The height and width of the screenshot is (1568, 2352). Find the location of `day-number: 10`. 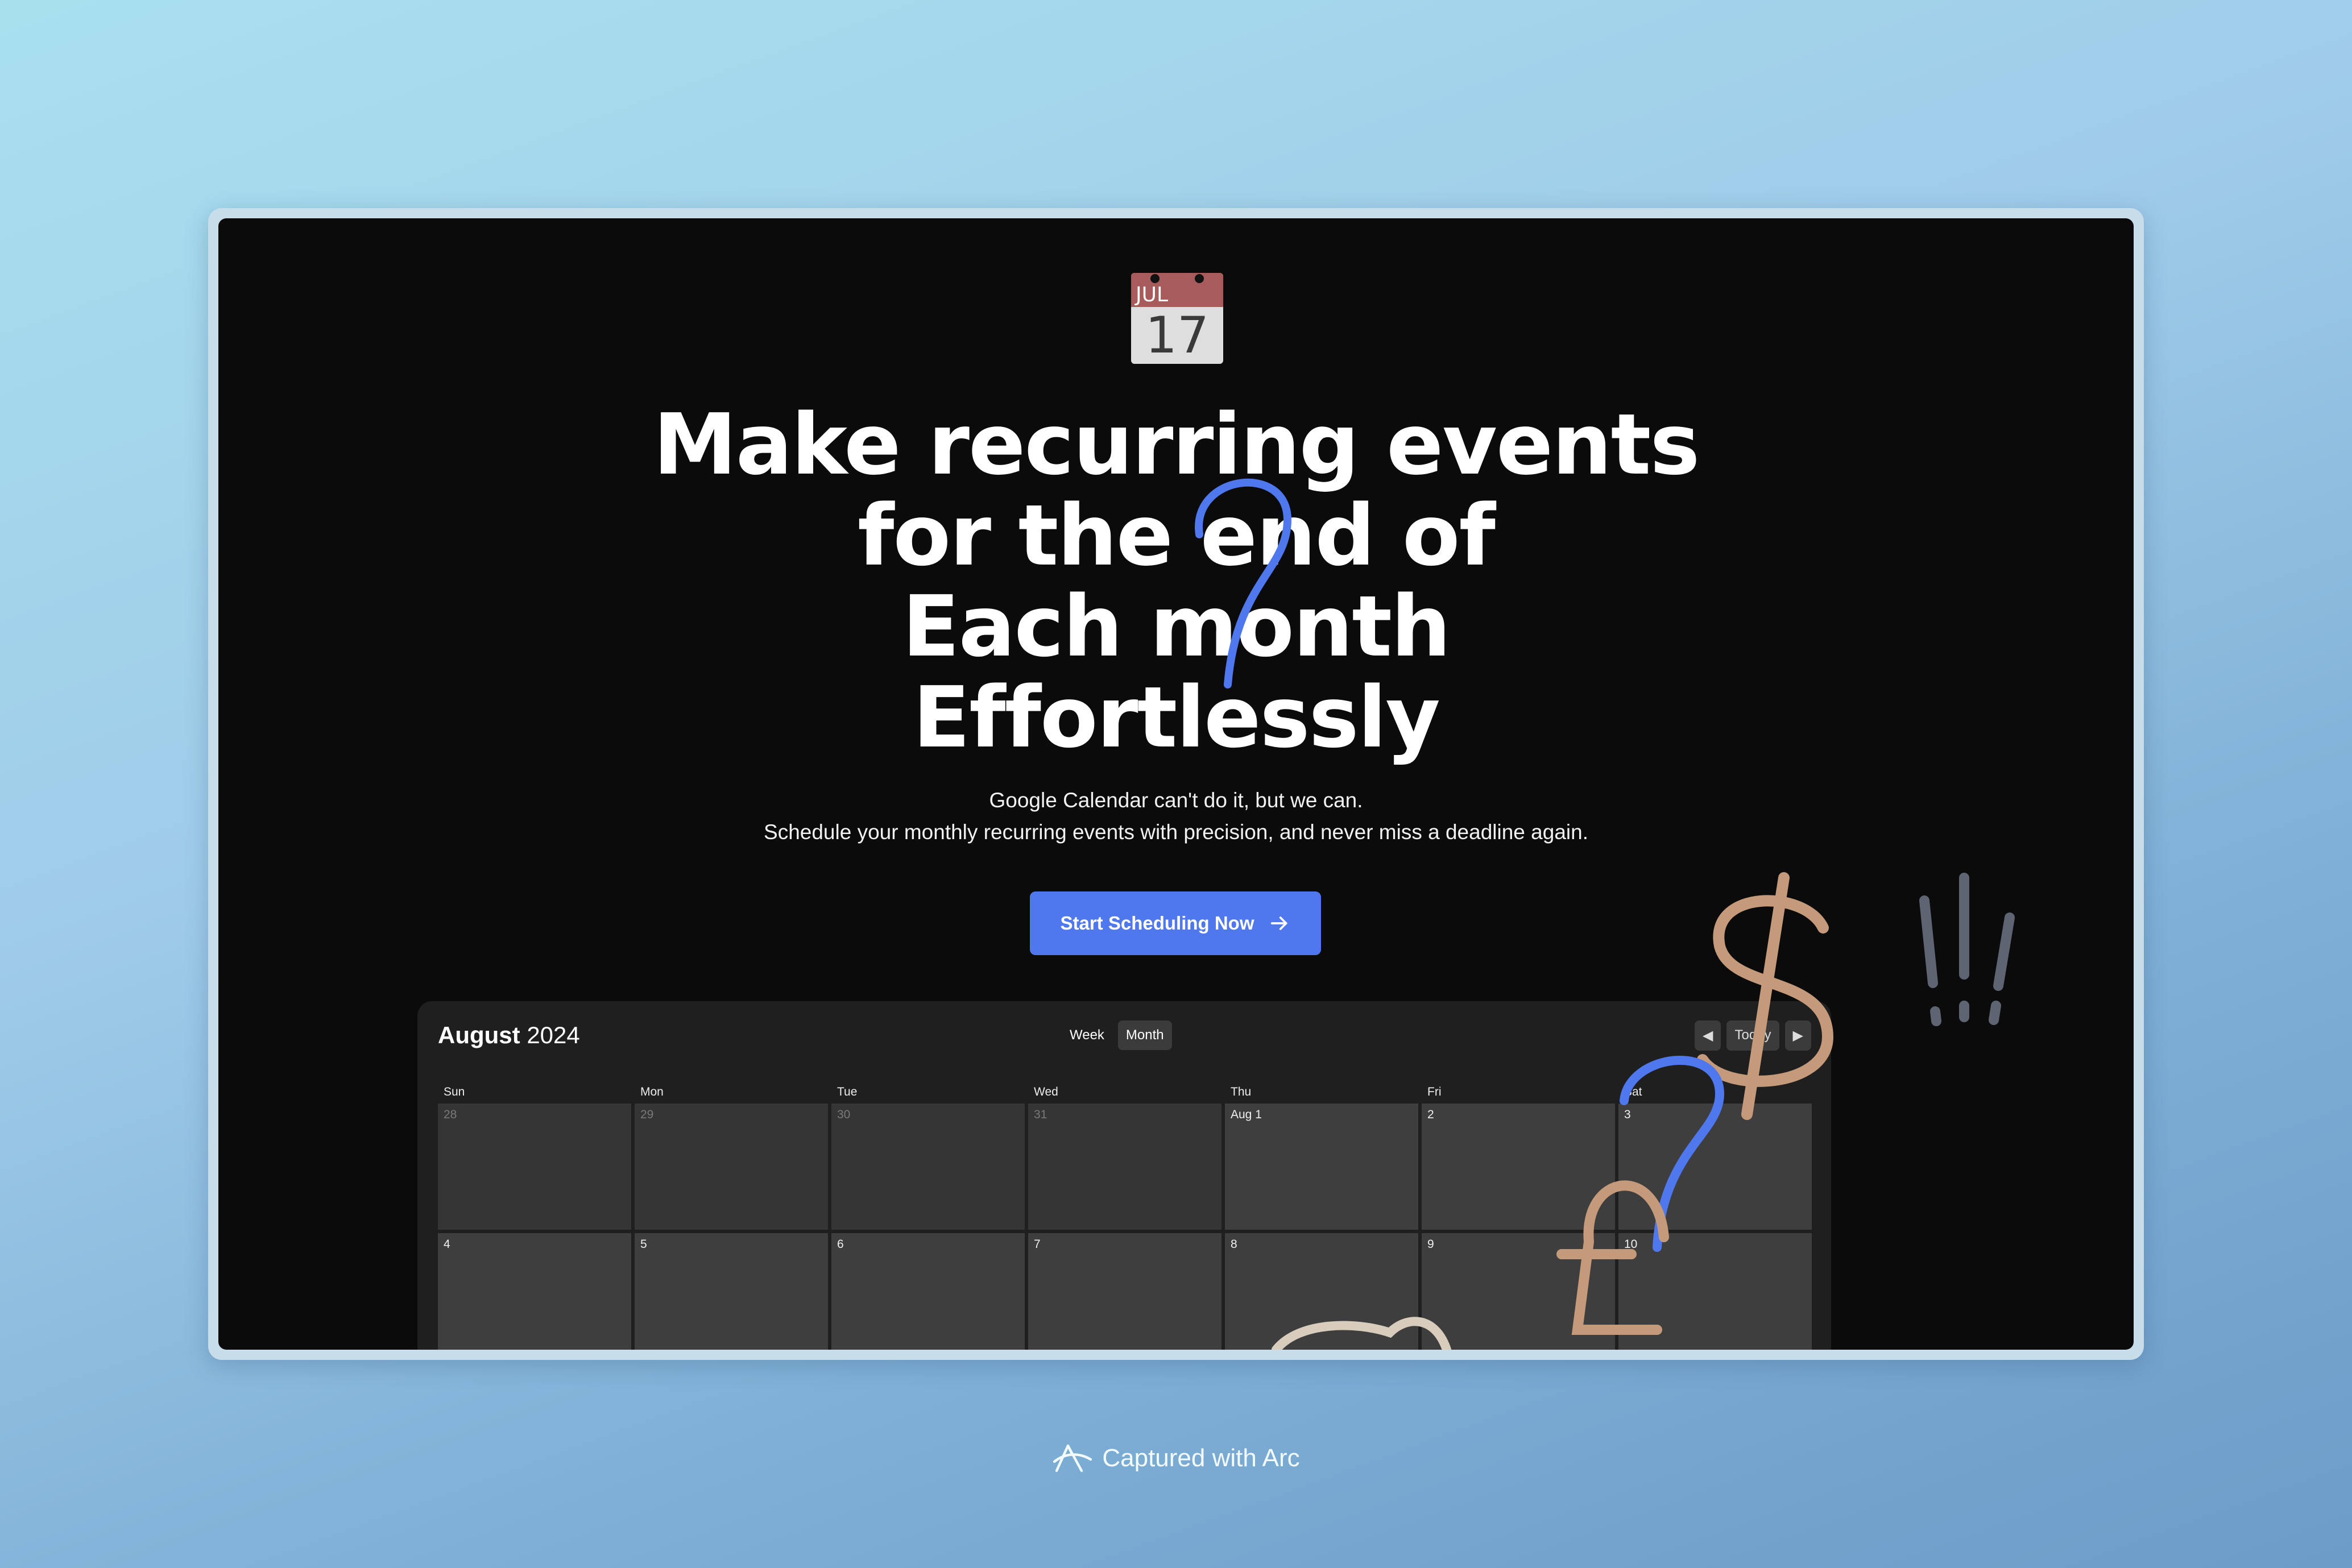

day-number: 10 is located at coordinates (1631, 1244).